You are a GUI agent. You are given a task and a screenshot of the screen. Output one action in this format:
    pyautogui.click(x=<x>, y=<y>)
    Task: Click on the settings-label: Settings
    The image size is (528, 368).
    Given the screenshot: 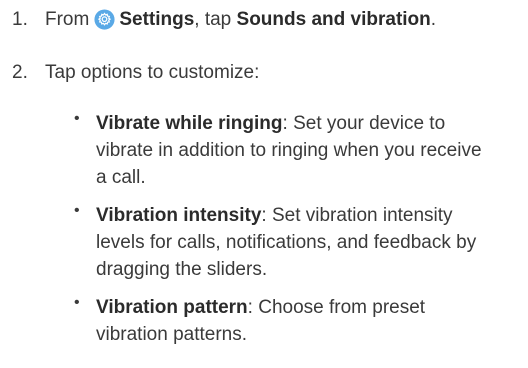 What is the action you would take?
    pyautogui.click(x=157, y=19)
    